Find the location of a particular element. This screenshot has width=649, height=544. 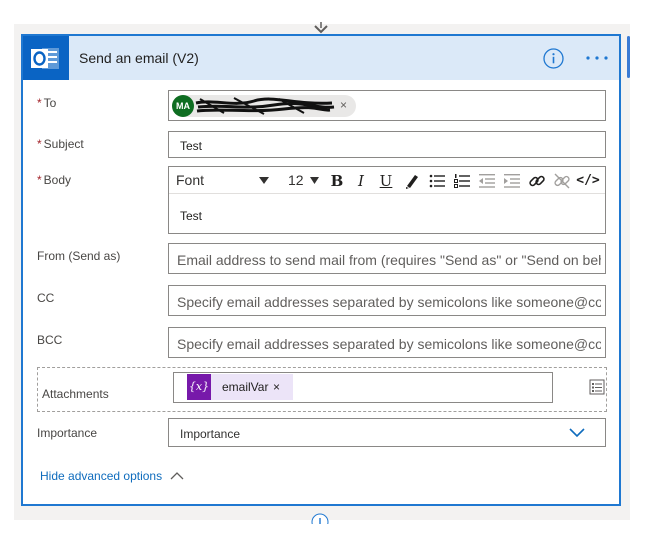

remove-recipient-icon: × is located at coordinates (343, 105).